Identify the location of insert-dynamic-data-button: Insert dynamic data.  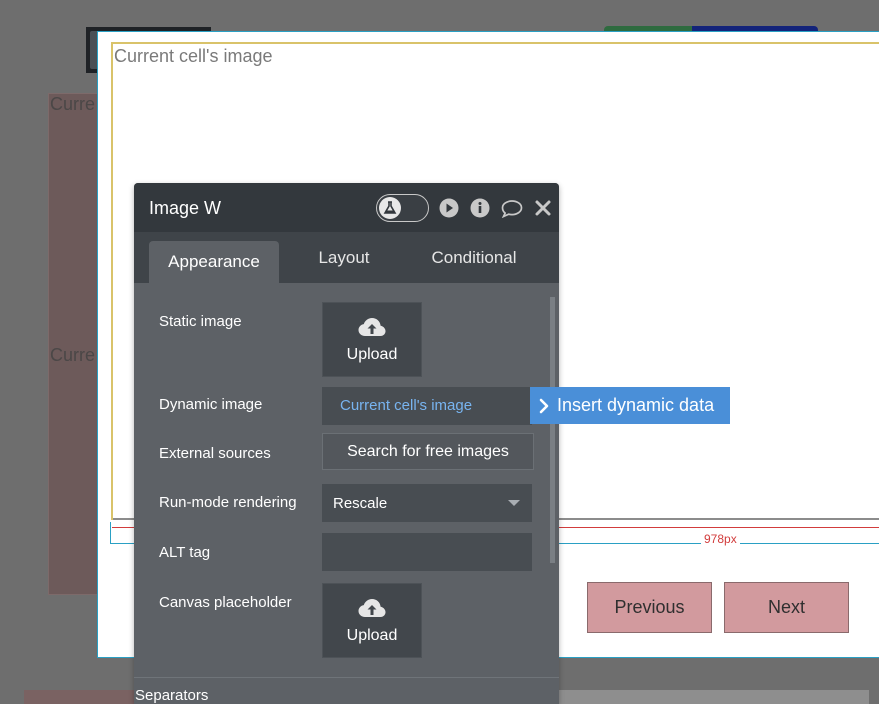
(630, 405).